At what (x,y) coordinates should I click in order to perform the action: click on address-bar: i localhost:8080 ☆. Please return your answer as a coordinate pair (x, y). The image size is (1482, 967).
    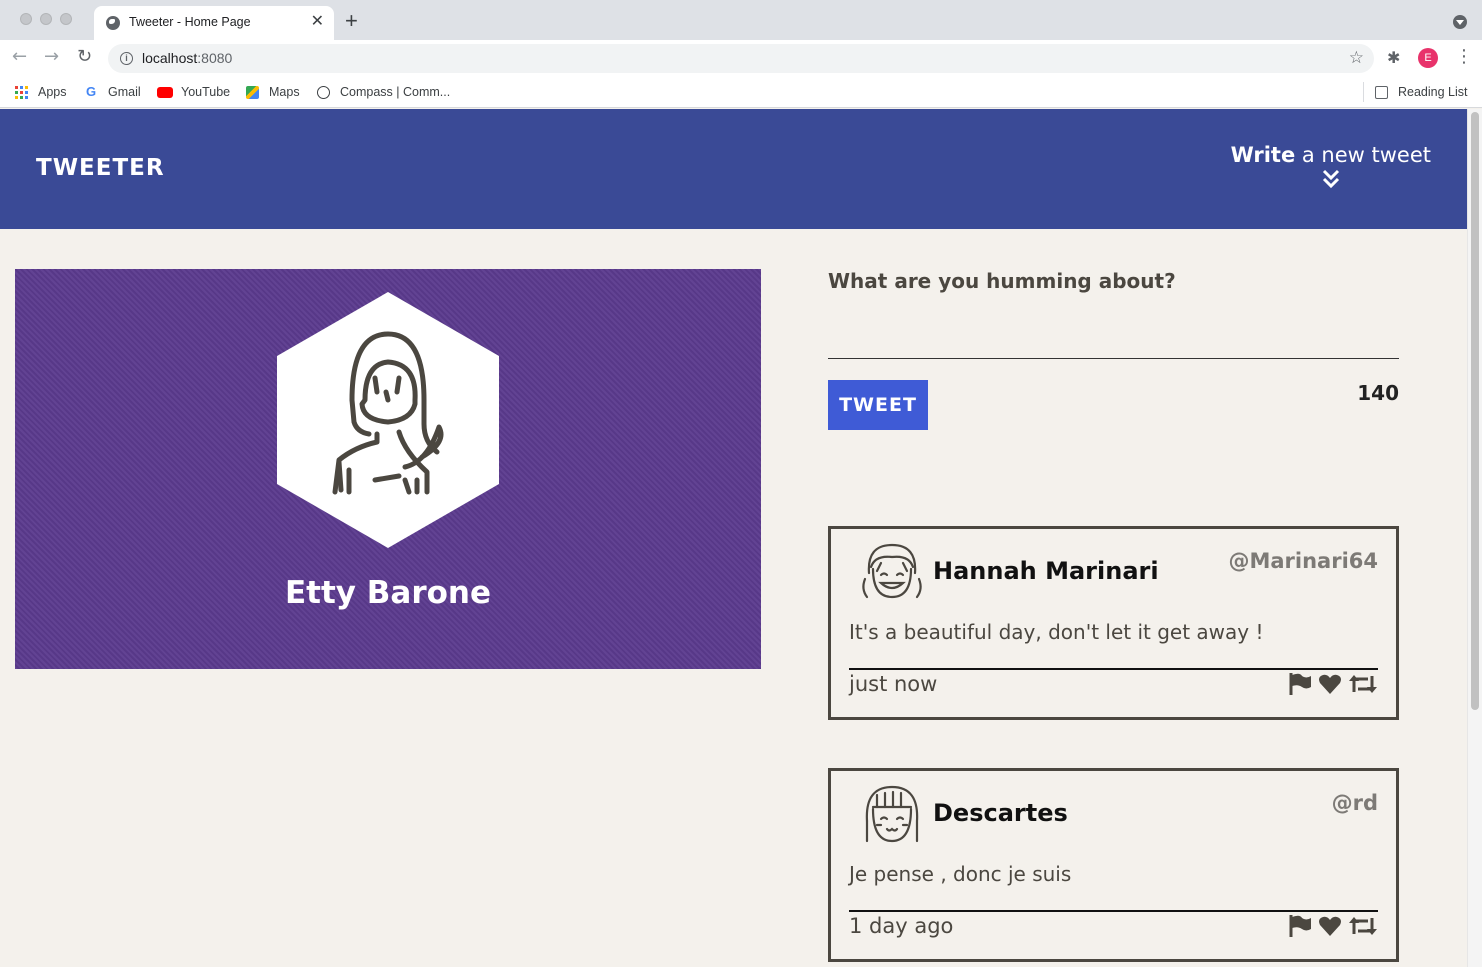
    Looking at the image, I should click on (741, 58).